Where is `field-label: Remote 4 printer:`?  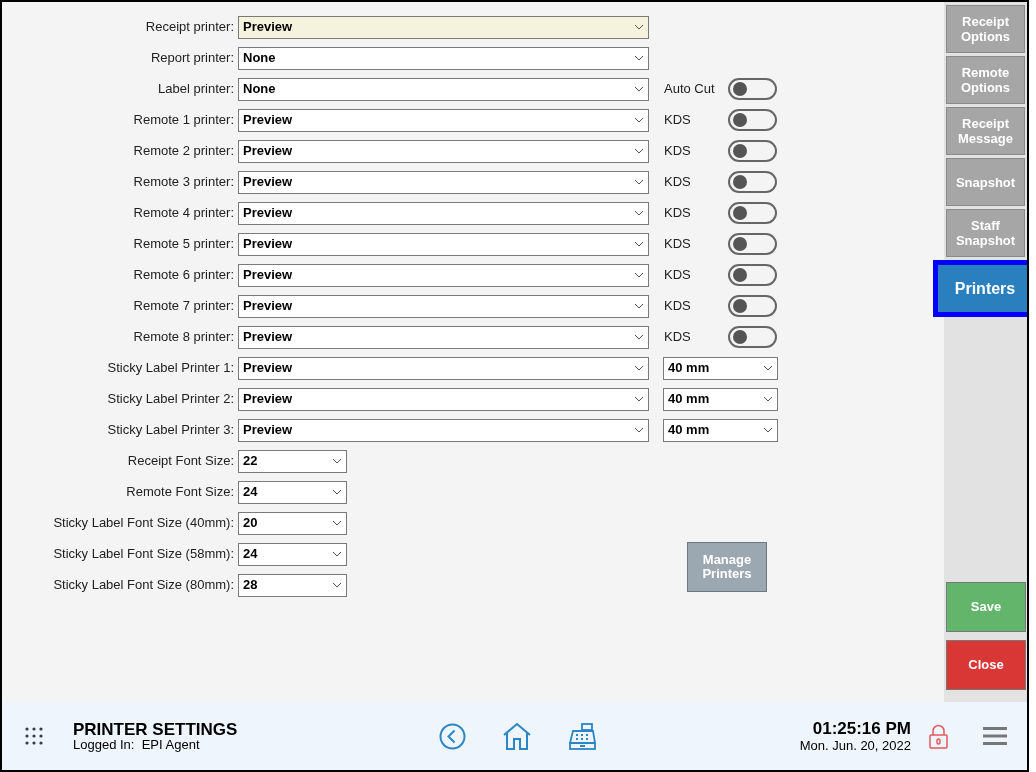
field-label: Remote 4 printer: is located at coordinates (183, 213).